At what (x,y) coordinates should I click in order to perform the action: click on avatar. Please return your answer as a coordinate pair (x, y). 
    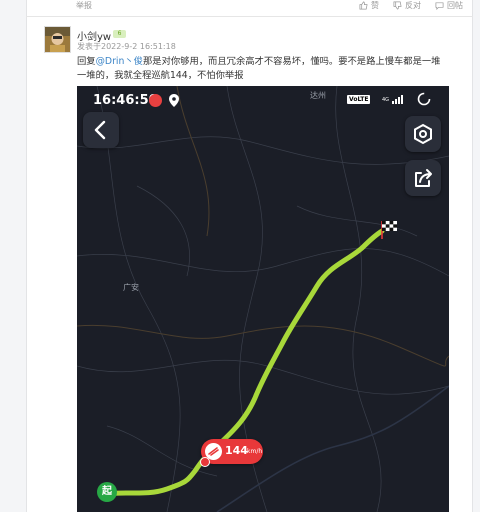
    Looking at the image, I should click on (57, 39).